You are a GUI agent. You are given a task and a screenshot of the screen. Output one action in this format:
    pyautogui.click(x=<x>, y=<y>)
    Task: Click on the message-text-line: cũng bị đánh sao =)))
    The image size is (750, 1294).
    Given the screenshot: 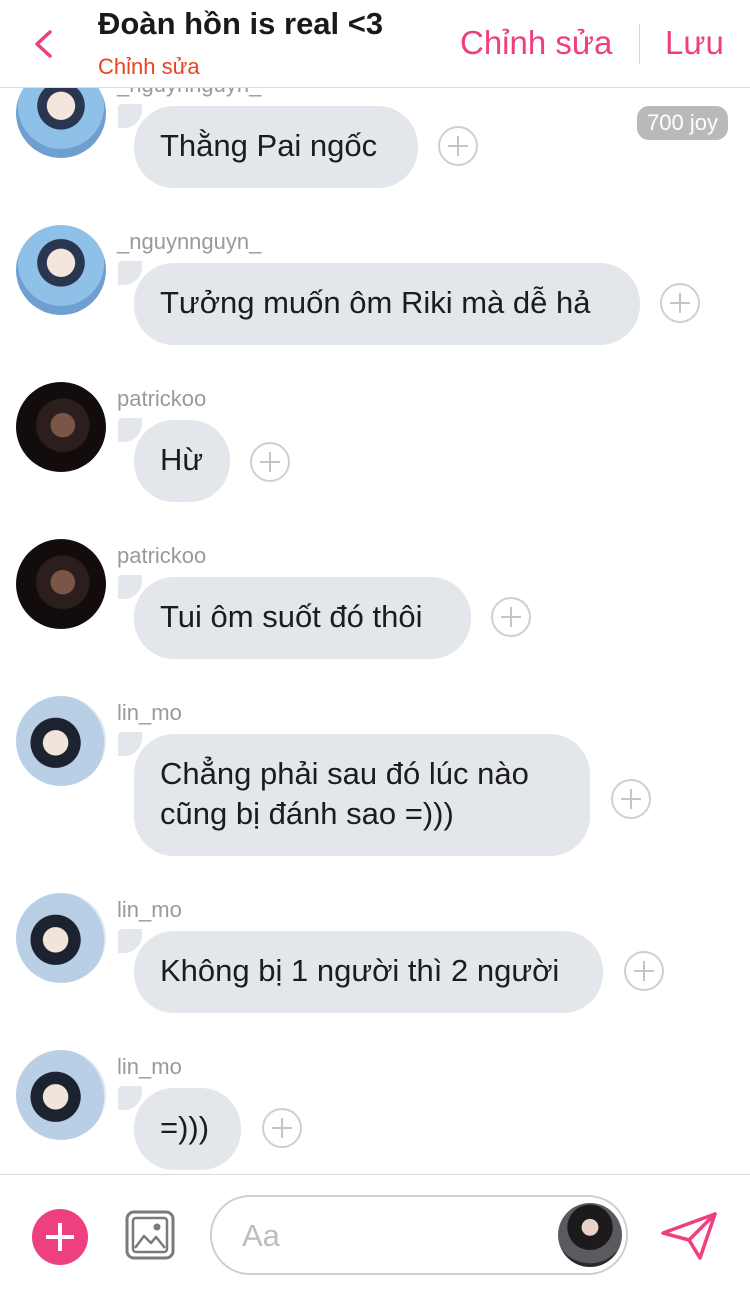 What is the action you would take?
    pyautogui.click(x=307, y=813)
    